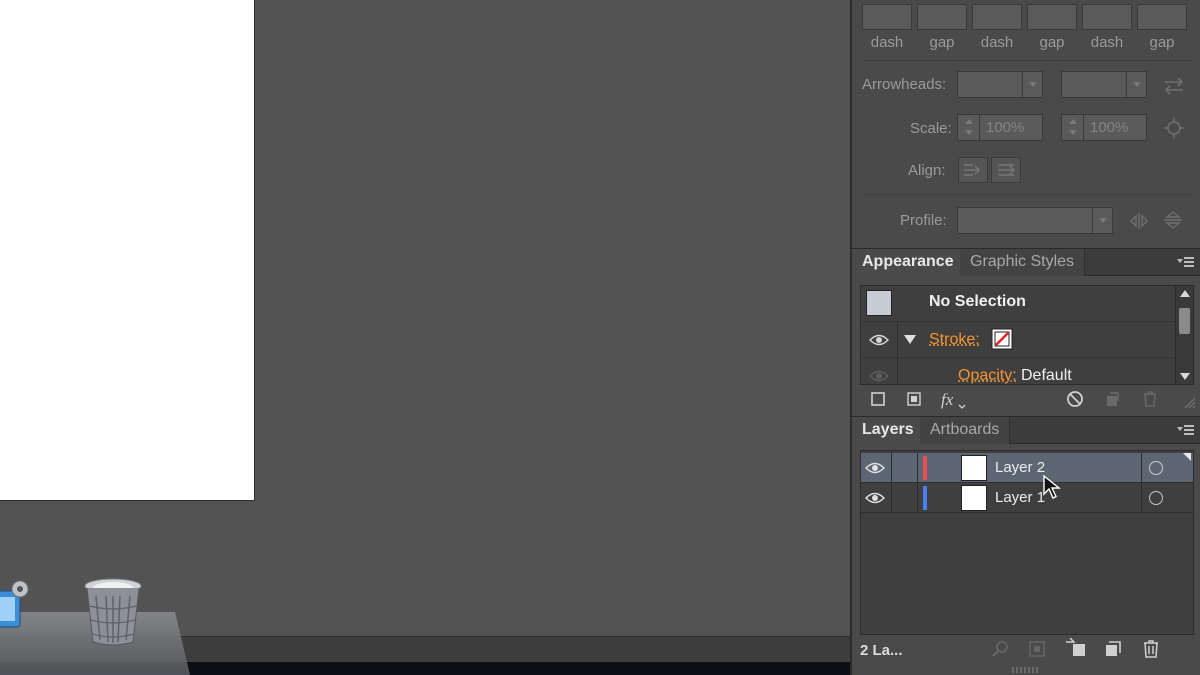 Image resolution: width=1200 pixels, height=675 pixels. What do you see at coordinates (904, 84) in the screenshot?
I see `arrowheads-label: Arrowheads:` at bounding box center [904, 84].